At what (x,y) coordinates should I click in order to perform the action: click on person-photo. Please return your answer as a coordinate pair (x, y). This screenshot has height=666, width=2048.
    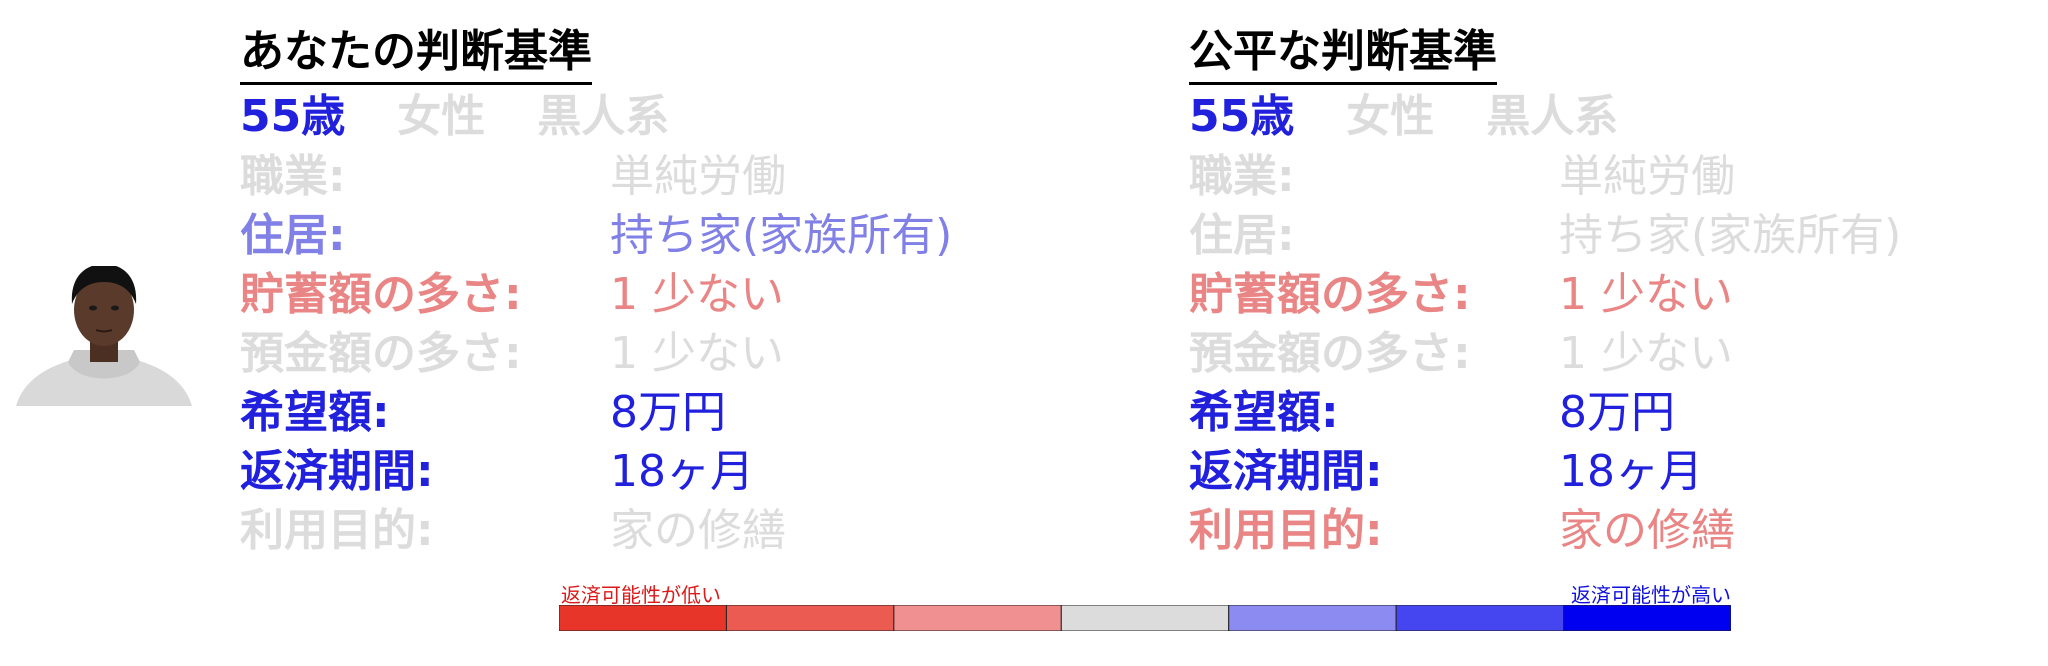
    Looking at the image, I should click on (104, 336).